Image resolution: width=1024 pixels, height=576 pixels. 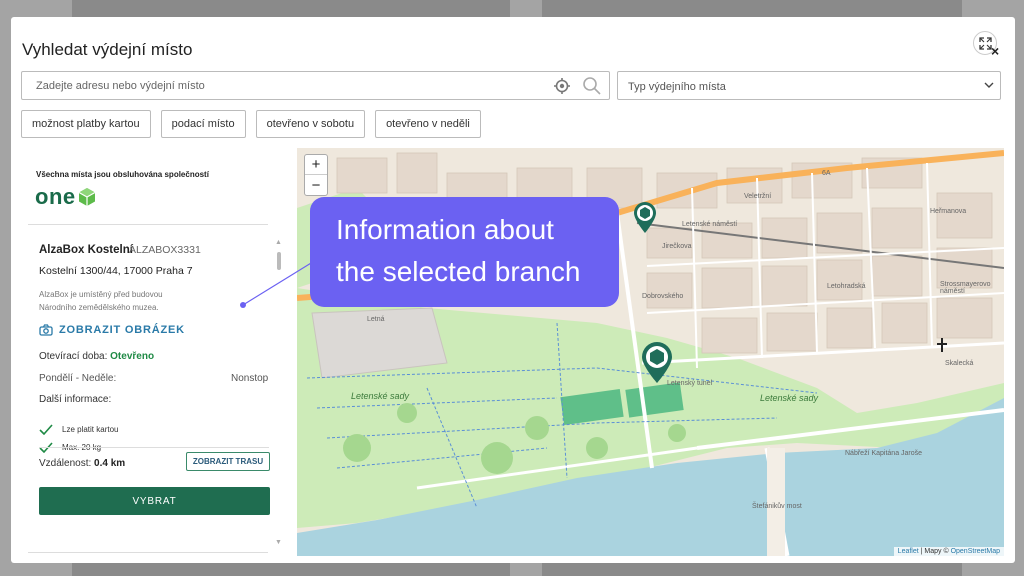 I want to click on opening-hours-label: Otevírací doba:, so click(x=73, y=356).